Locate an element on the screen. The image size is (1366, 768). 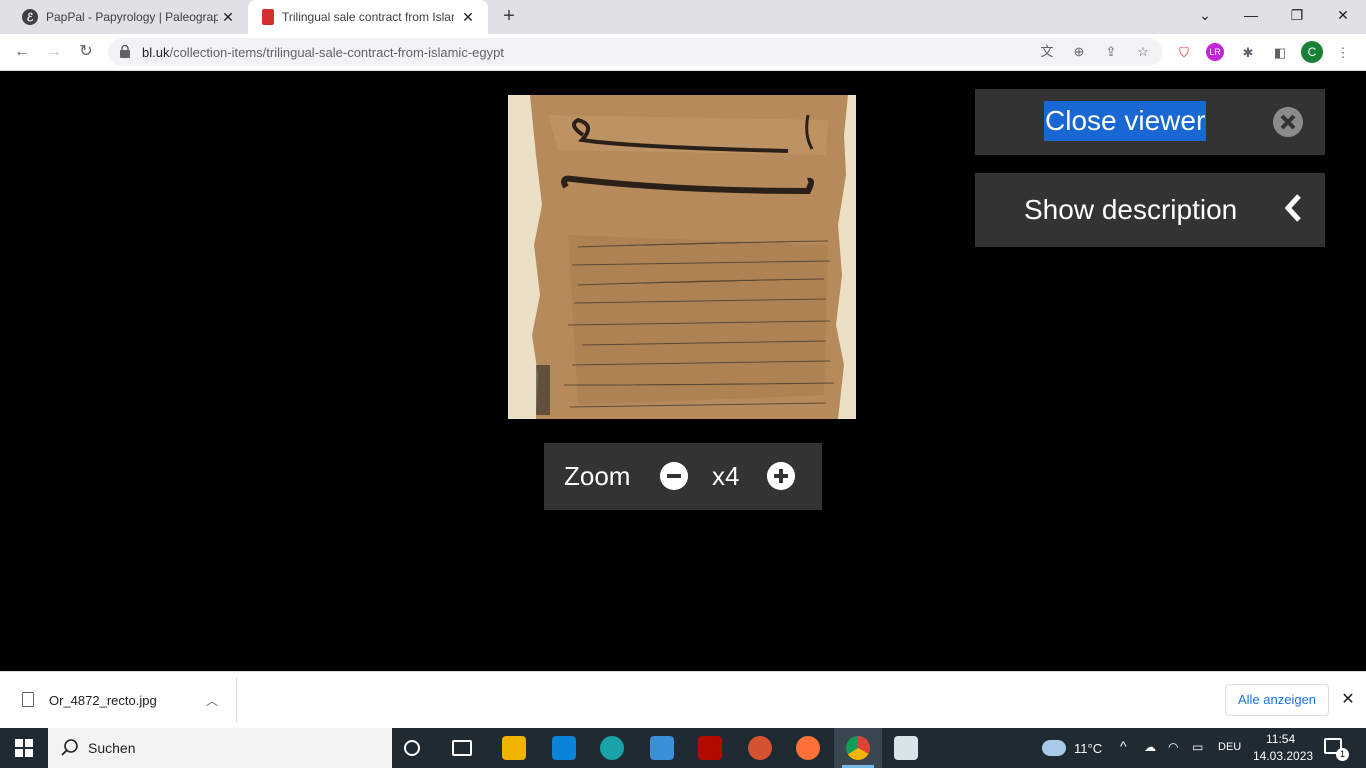
close-viewer-button: Close viewer is located at coordinates (1150, 122).